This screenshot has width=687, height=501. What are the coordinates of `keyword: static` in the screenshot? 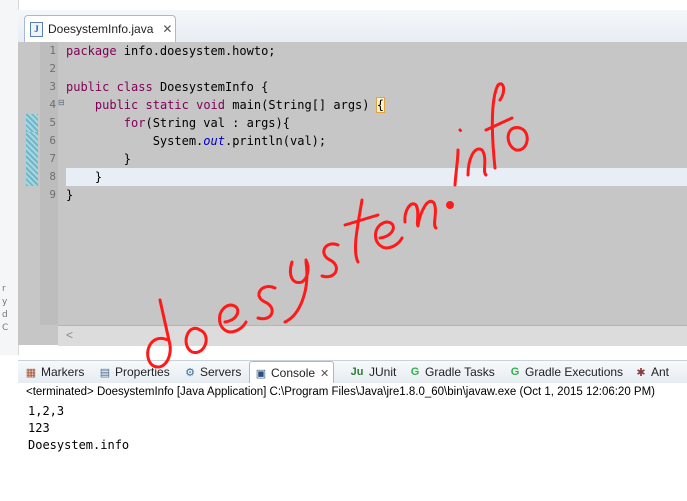 It's located at (167, 105).